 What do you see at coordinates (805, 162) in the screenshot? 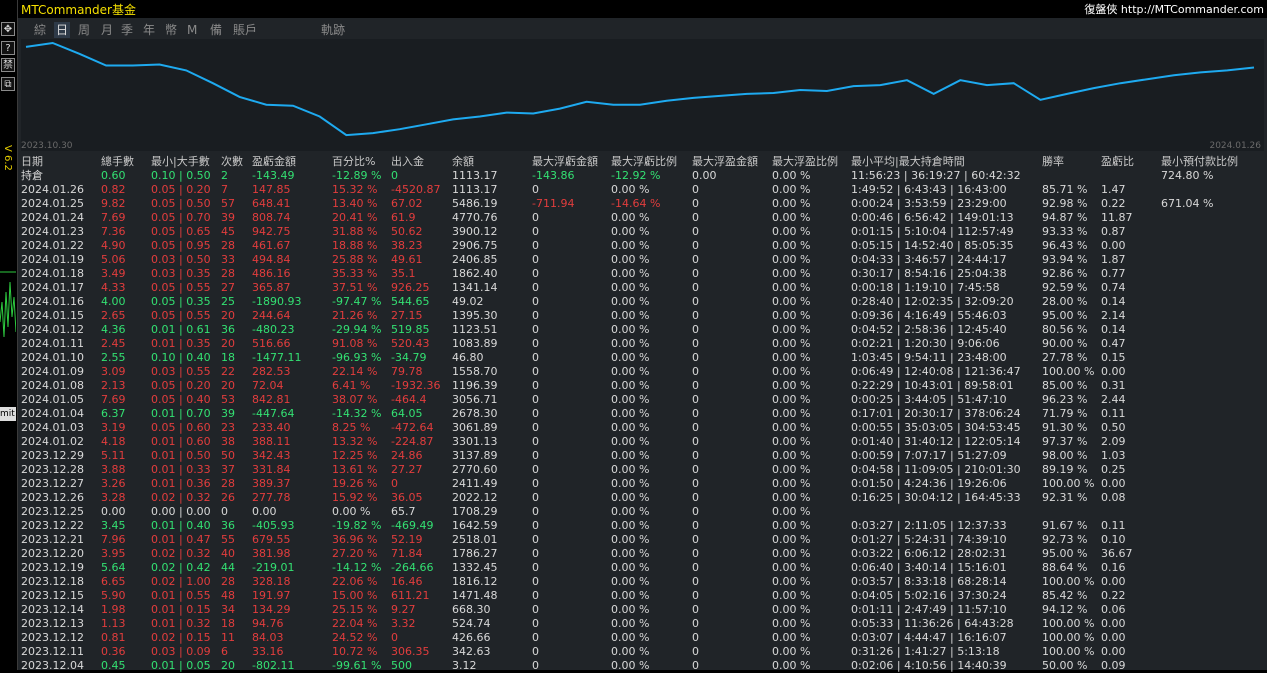
I see `column-header: 最大浮盈比例` at bounding box center [805, 162].